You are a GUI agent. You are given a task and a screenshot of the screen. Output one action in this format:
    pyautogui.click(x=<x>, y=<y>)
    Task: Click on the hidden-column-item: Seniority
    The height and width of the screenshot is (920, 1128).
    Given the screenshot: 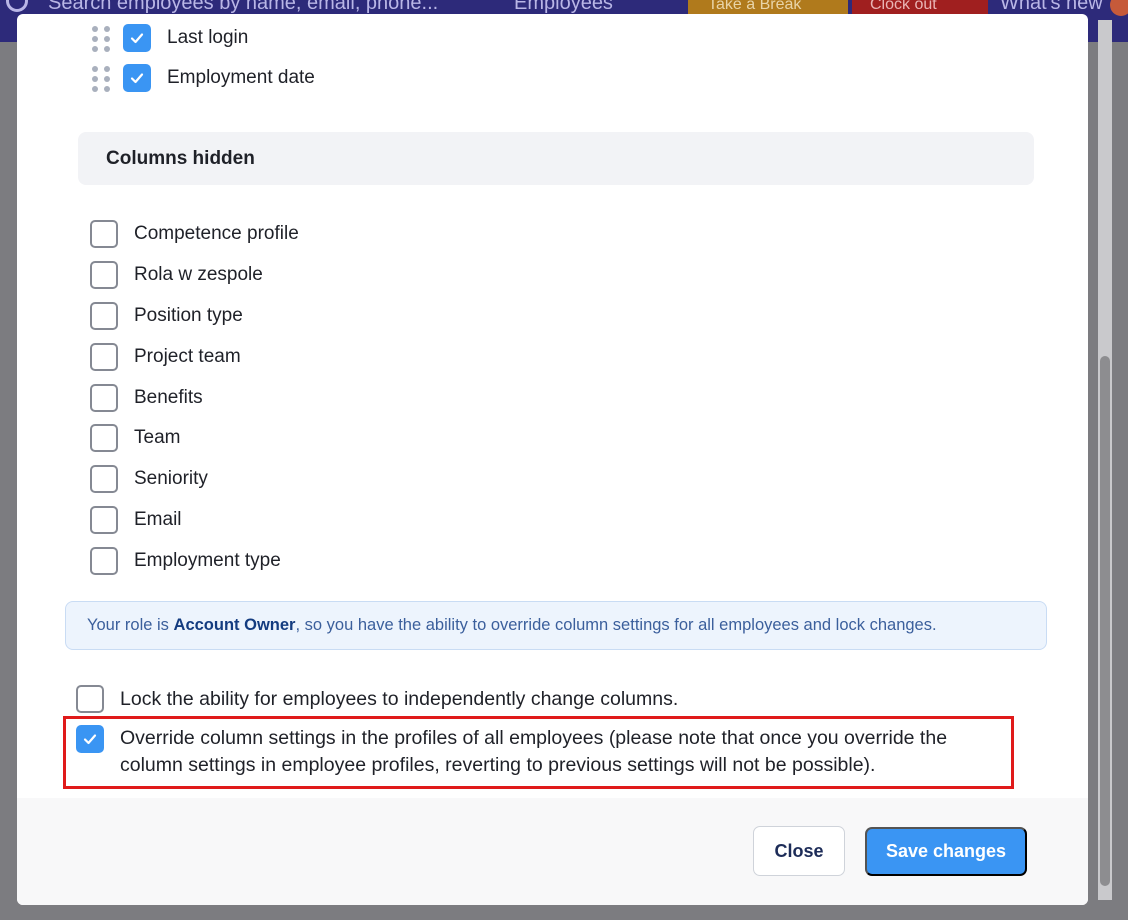 What is the action you would take?
    pyautogui.click(x=194, y=479)
    